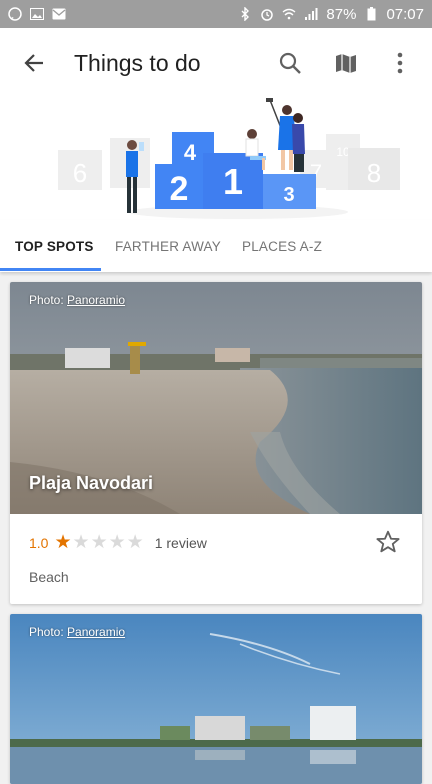  What do you see at coordinates (311, 14) in the screenshot?
I see `signal-icon` at bounding box center [311, 14].